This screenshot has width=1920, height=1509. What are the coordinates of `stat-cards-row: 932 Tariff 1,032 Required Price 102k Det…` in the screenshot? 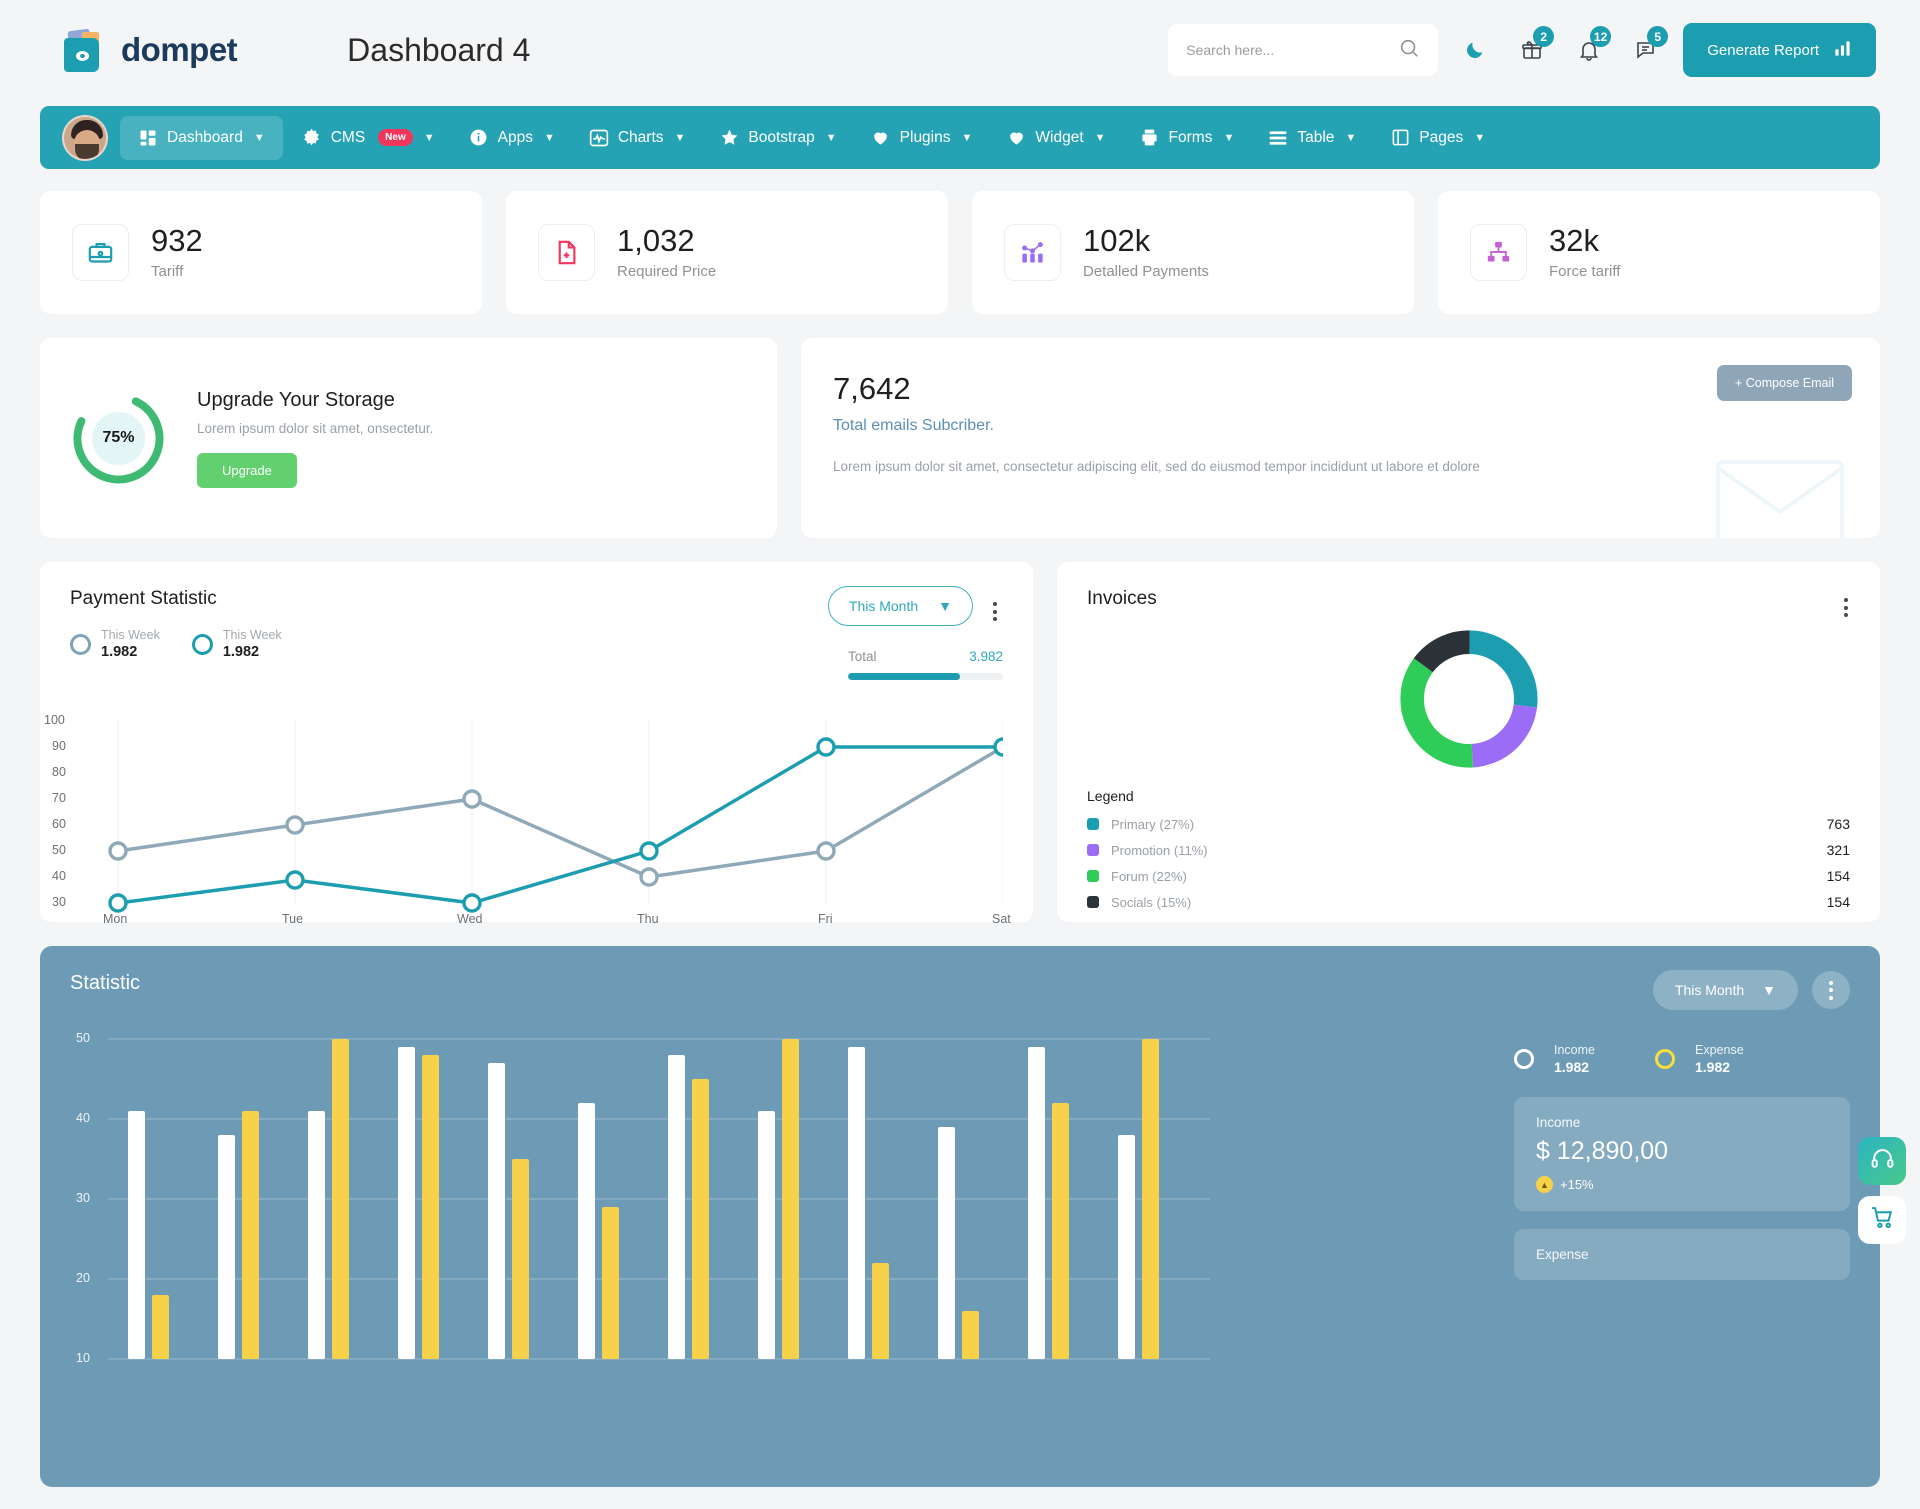 It's located at (960, 252).